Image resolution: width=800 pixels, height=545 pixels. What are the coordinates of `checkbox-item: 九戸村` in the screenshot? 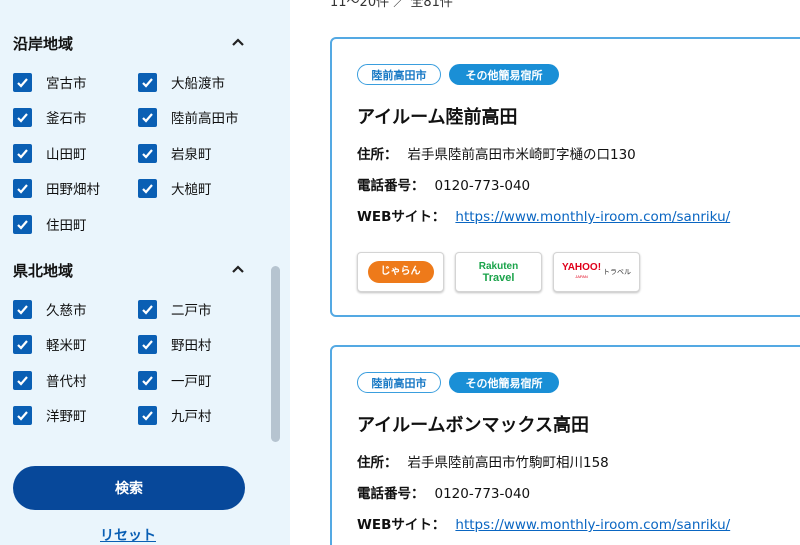 It's located at (175, 415).